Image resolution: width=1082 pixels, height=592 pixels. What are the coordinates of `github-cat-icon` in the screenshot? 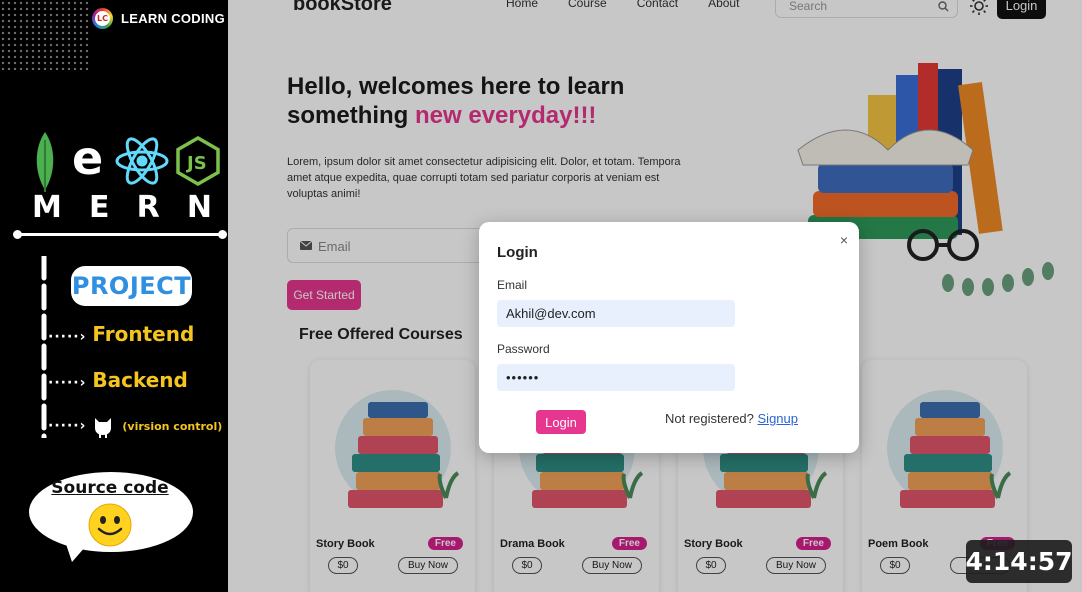 It's located at (103, 428).